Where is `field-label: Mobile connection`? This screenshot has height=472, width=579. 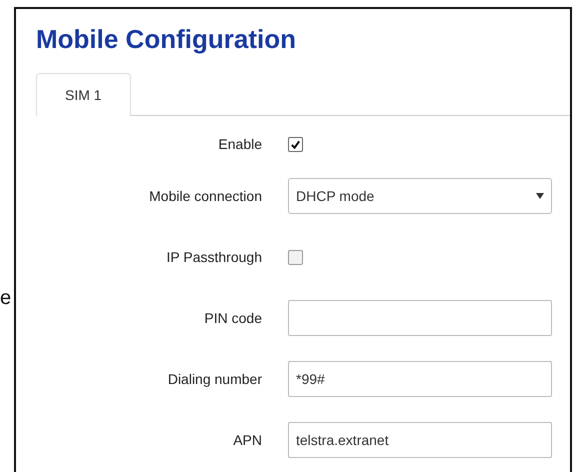
field-label: Mobile connection is located at coordinates (205, 196).